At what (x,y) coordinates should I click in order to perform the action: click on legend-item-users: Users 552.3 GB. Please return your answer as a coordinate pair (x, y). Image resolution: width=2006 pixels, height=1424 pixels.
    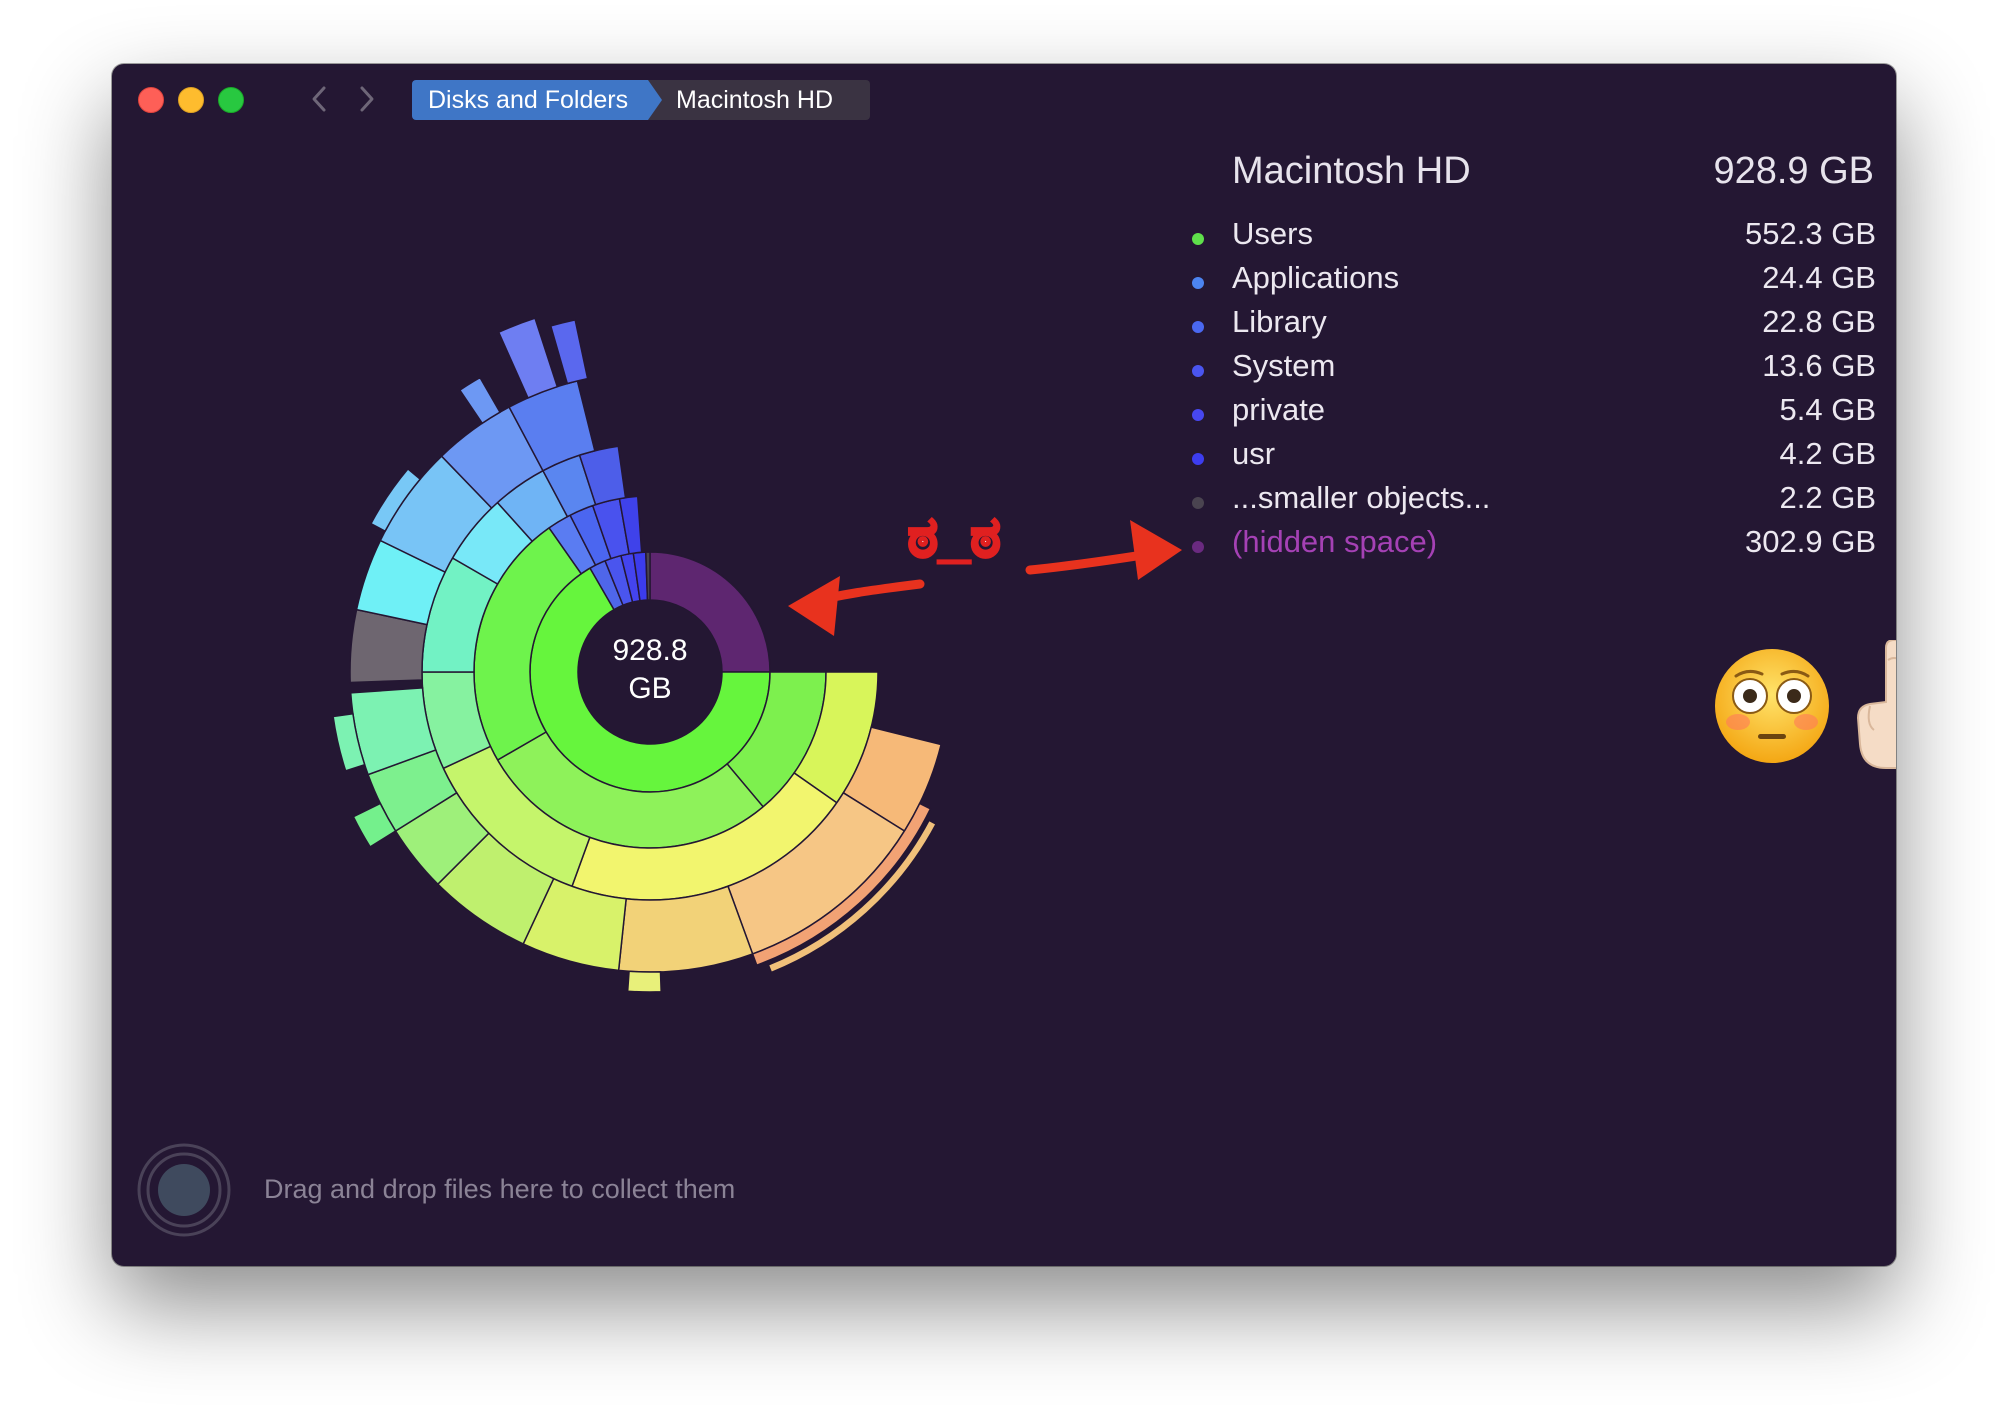
    Looking at the image, I should click on (1534, 238).